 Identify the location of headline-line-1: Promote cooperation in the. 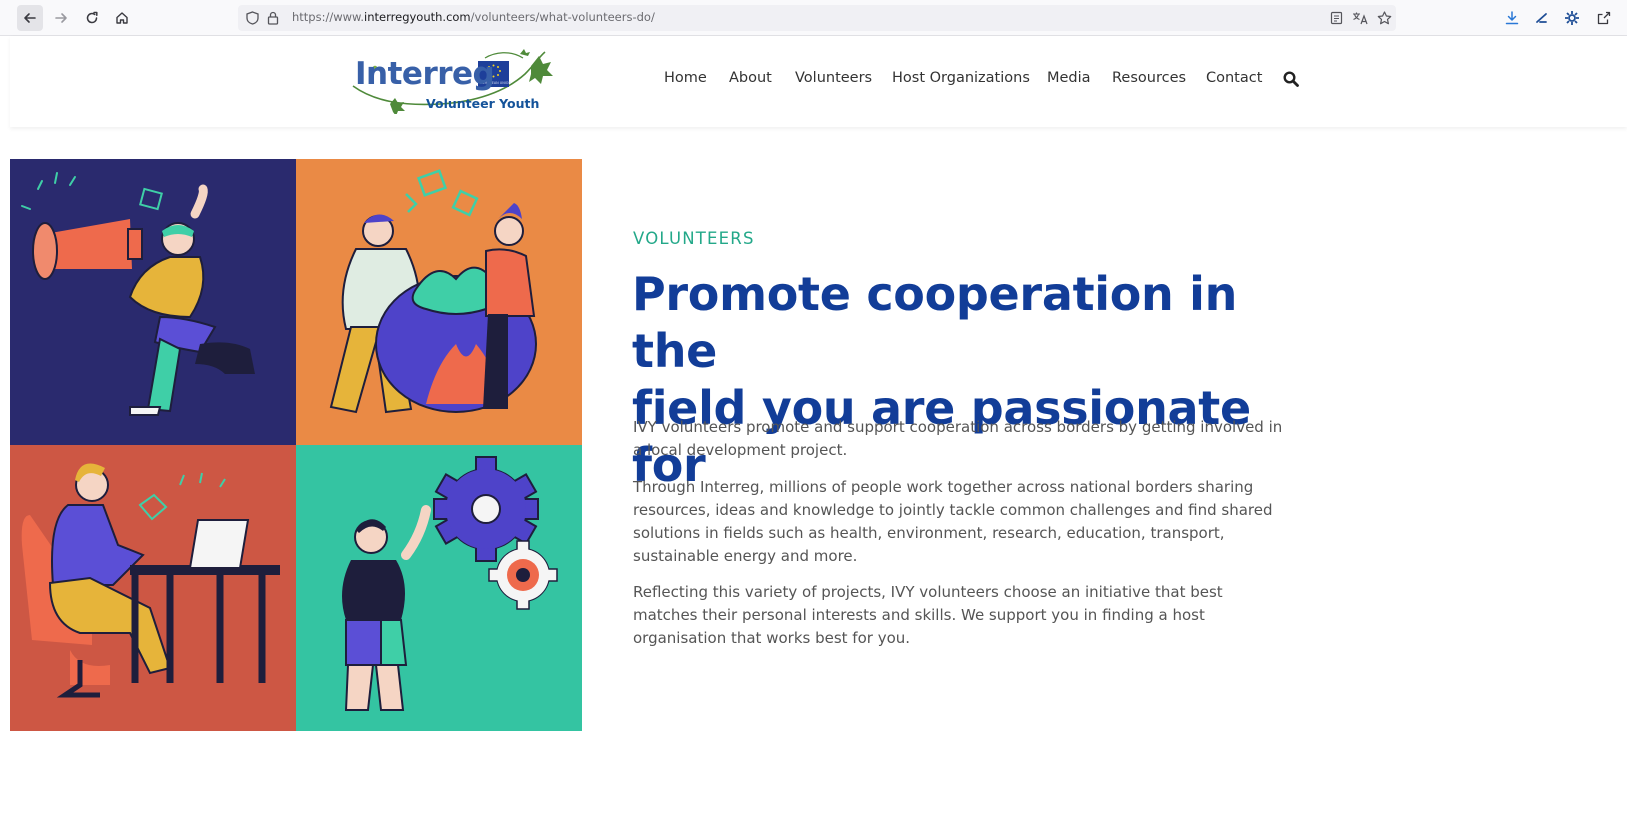
(935, 322).